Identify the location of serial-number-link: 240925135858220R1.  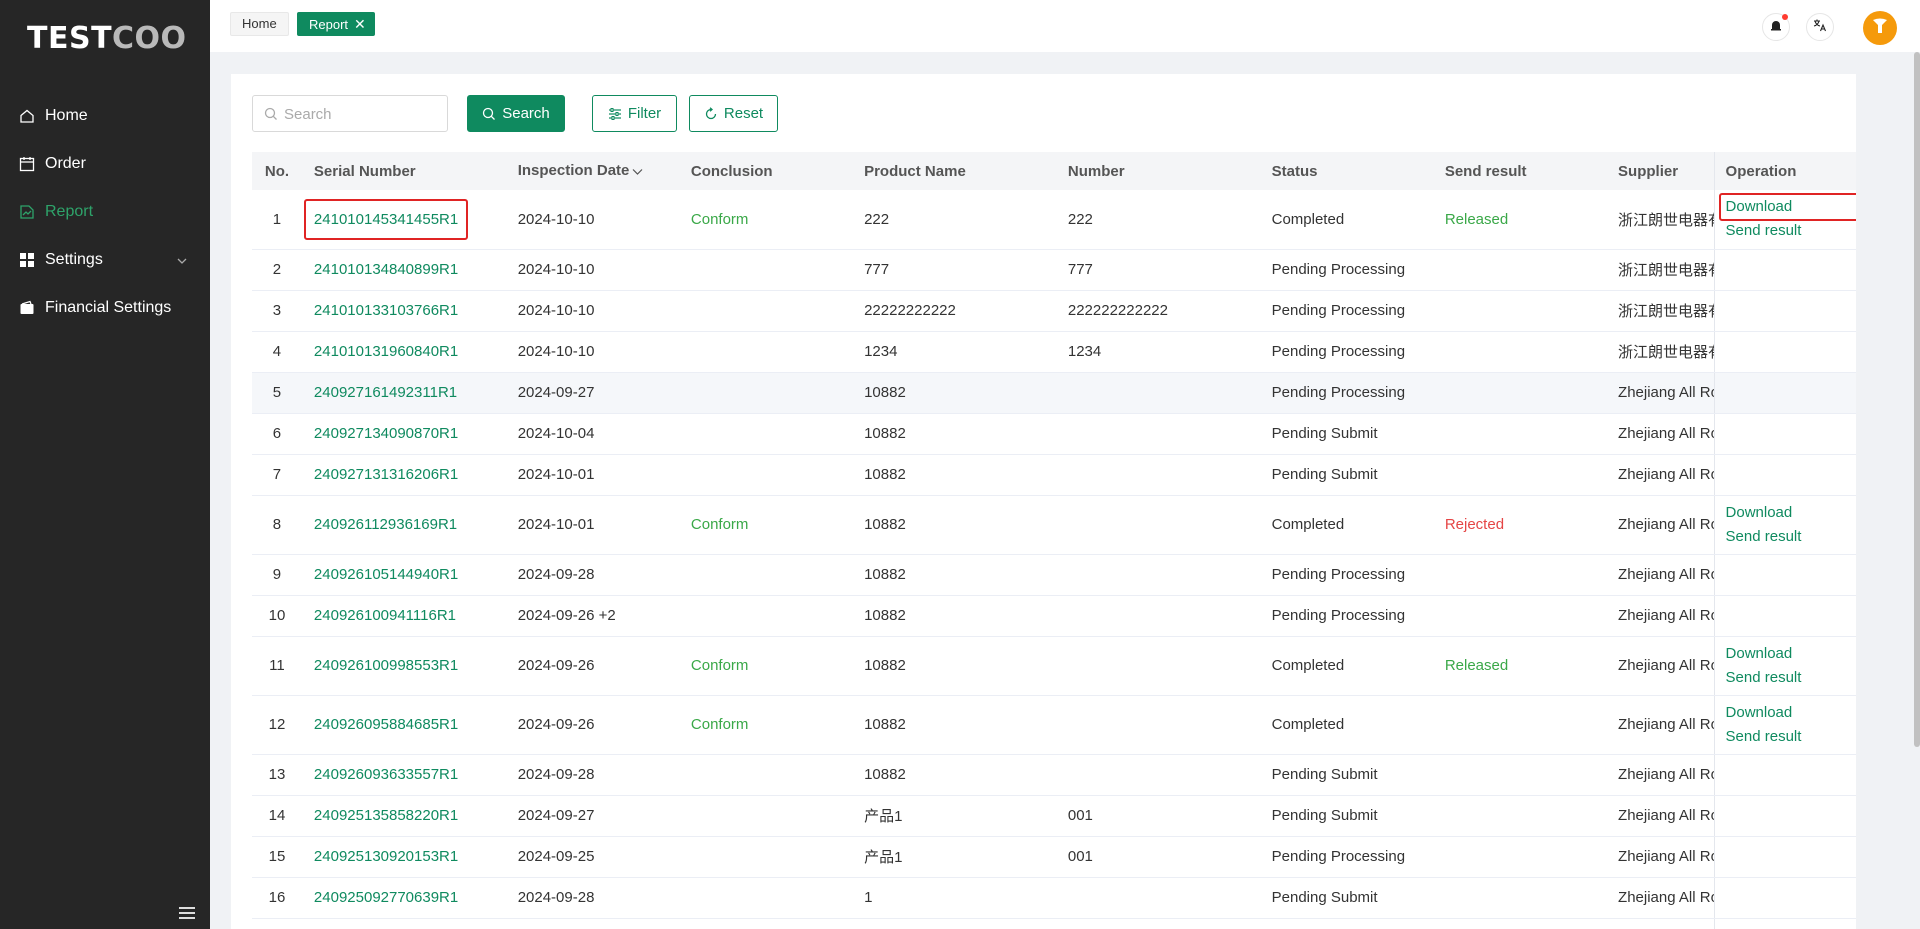
(403, 816).